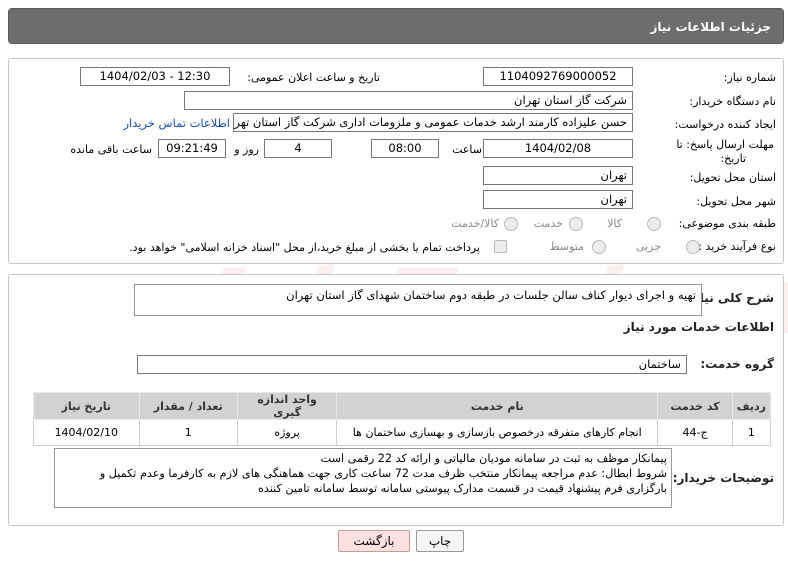 The image size is (788, 566). What do you see at coordinates (614, 223) in the screenshot?
I see `category-goods-label: کالا` at bounding box center [614, 223].